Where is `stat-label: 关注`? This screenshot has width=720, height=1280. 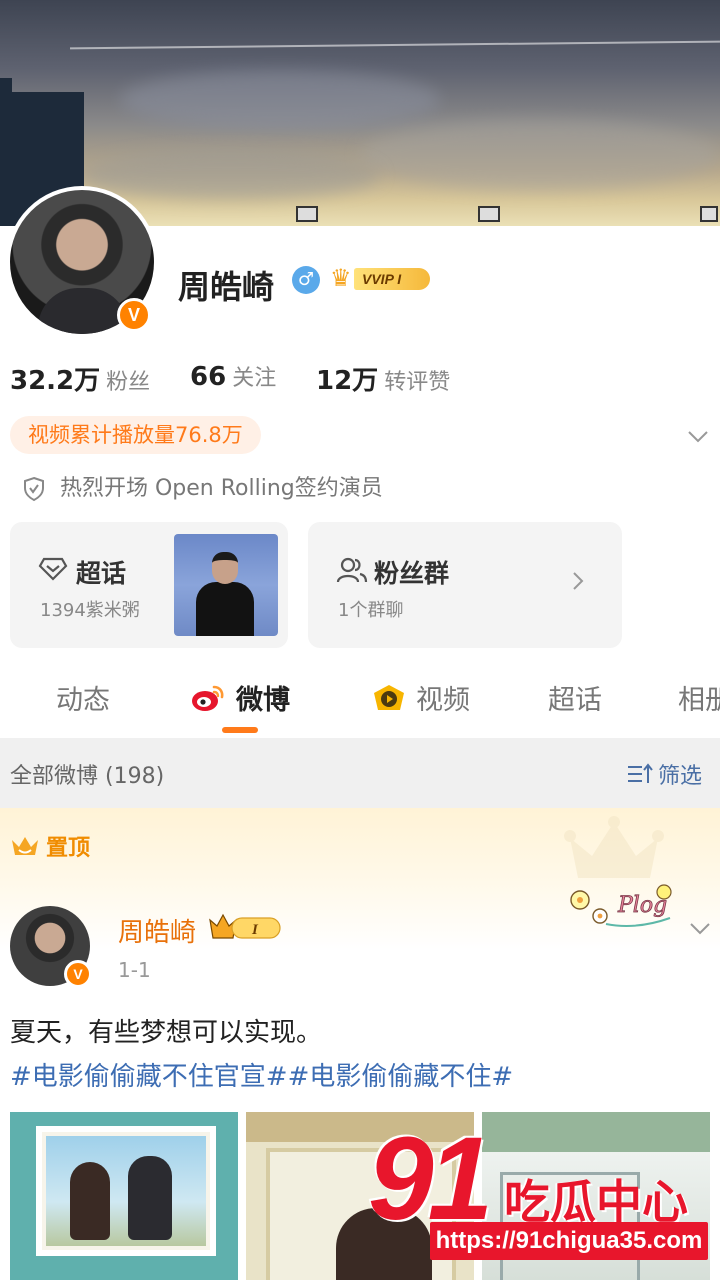 stat-label: 关注 is located at coordinates (254, 378).